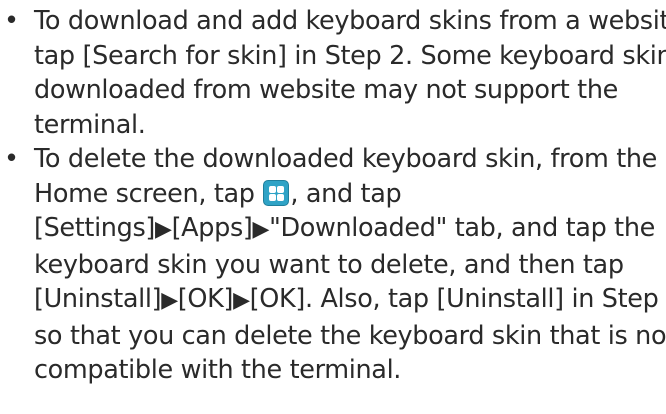  What do you see at coordinates (205, 299) in the screenshot?
I see `text-segment: [OK]` at bounding box center [205, 299].